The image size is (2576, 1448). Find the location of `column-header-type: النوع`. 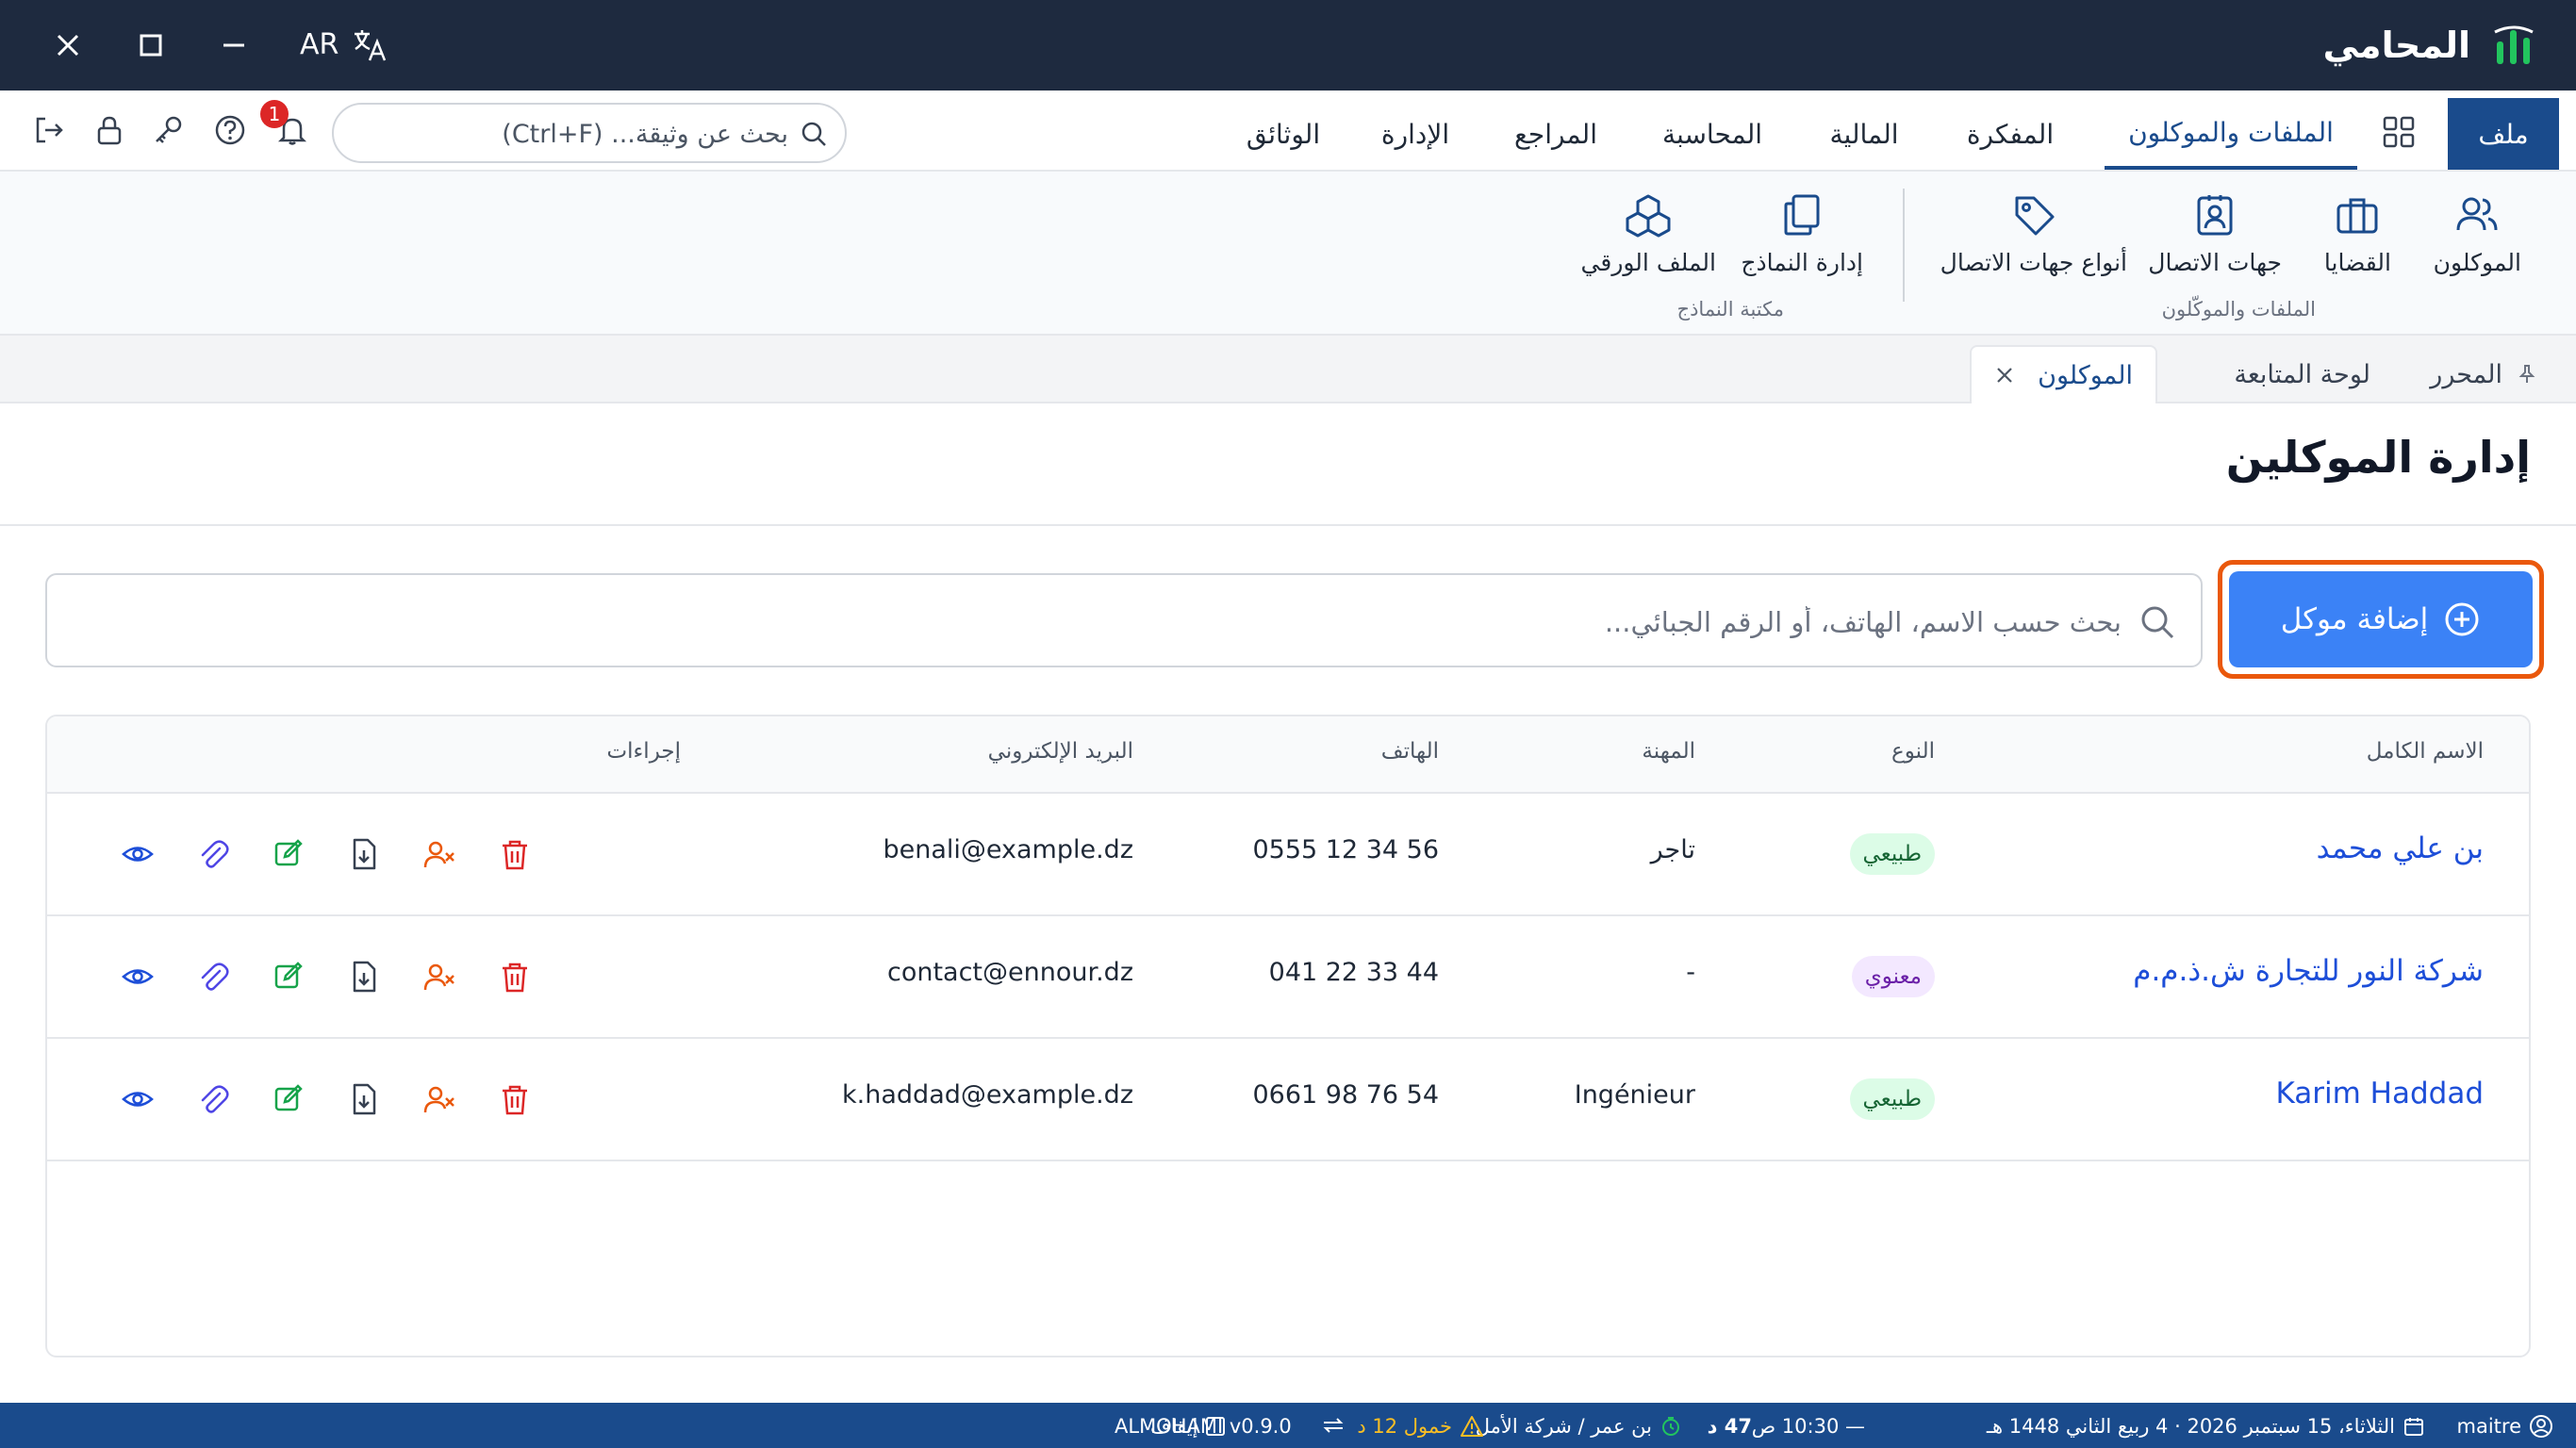

column-header-type: النوع is located at coordinates (1913, 751).